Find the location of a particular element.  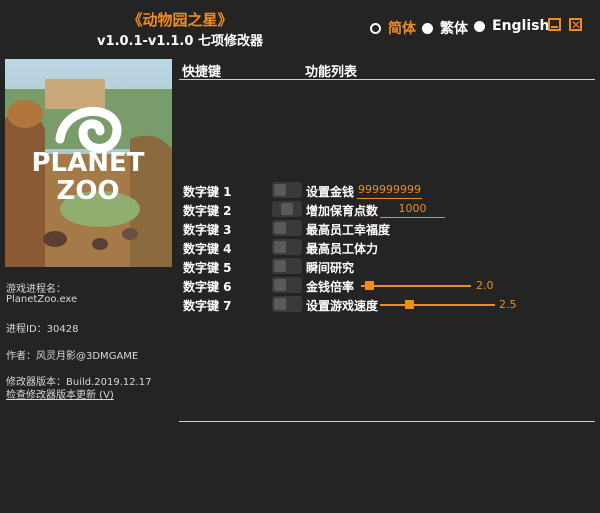

cheat-name: 最高员工幸福度 is located at coordinates (348, 230).